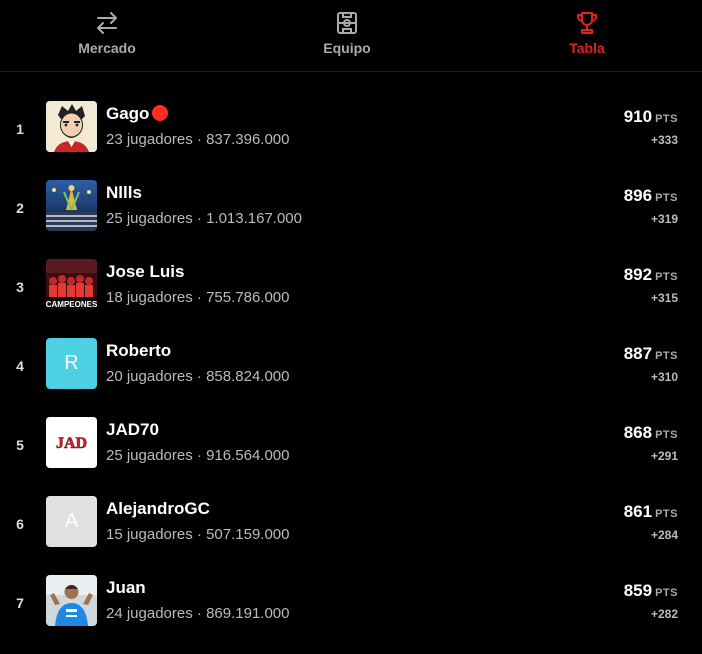  Describe the element at coordinates (20, 129) in the screenshot. I see `rank-number: 1` at that location.